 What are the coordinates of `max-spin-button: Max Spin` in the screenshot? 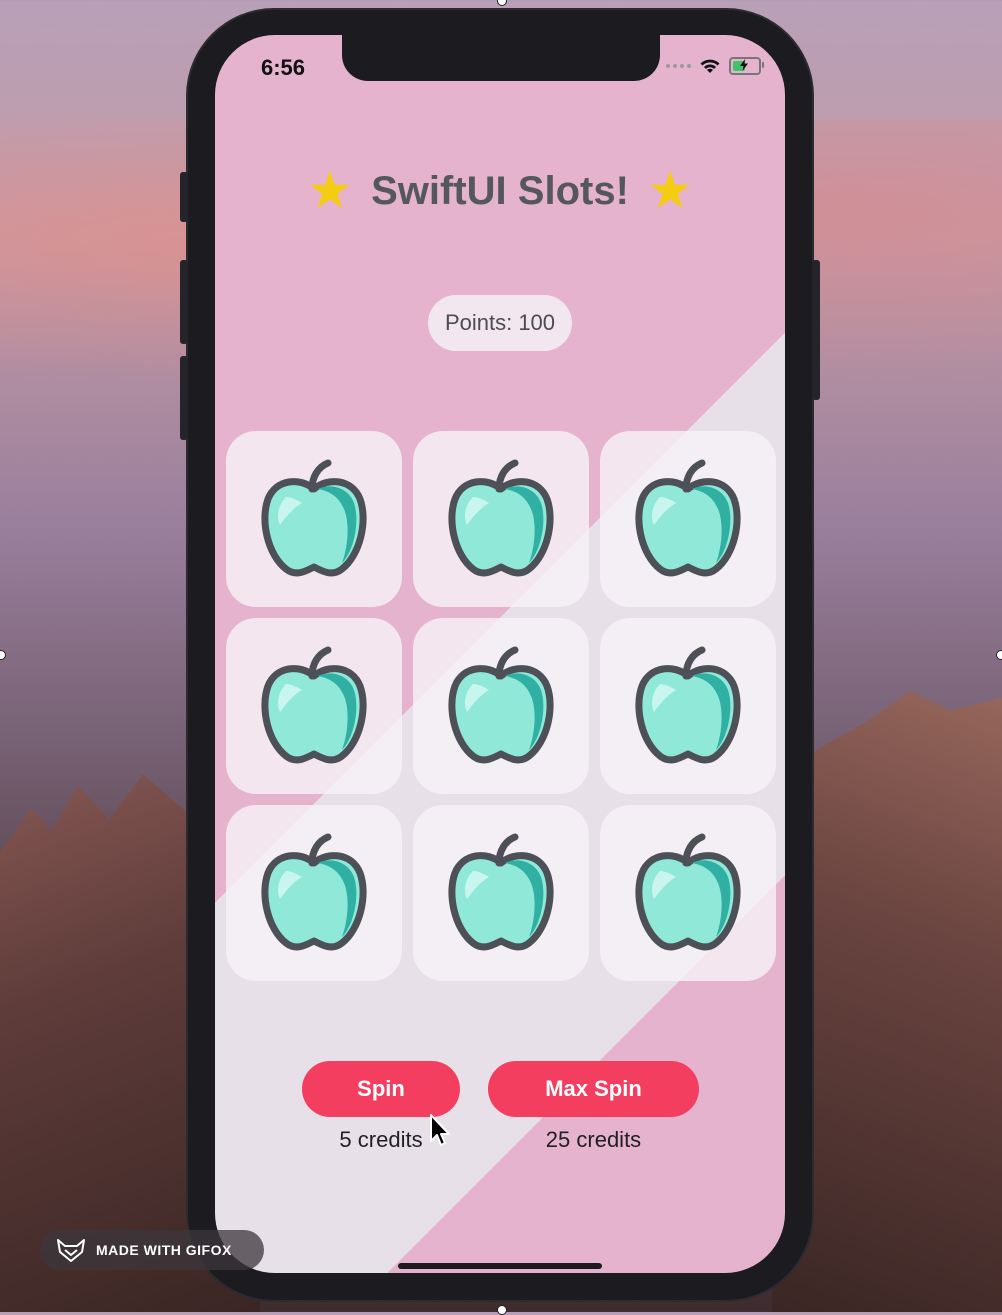 It's located at (593, 1089).